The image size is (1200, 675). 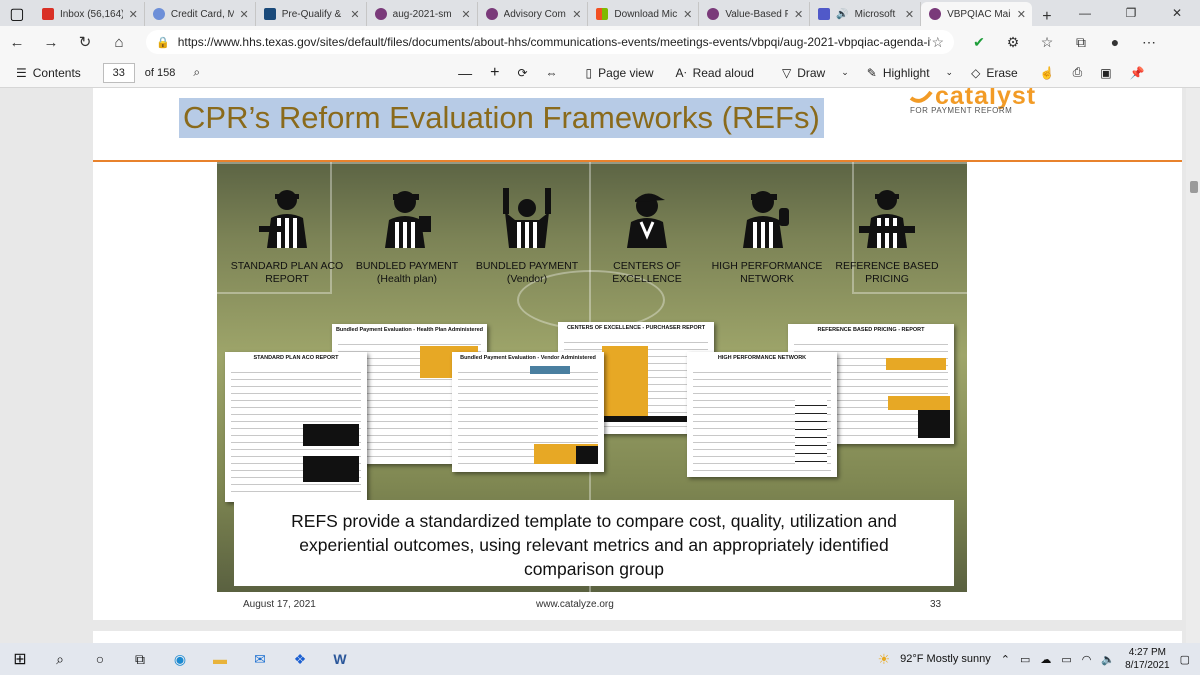 What do you see at coordinates (140, 659) in the screenshot?
I see `task-view-icon: ⧉` at bounding box center [140, 659].